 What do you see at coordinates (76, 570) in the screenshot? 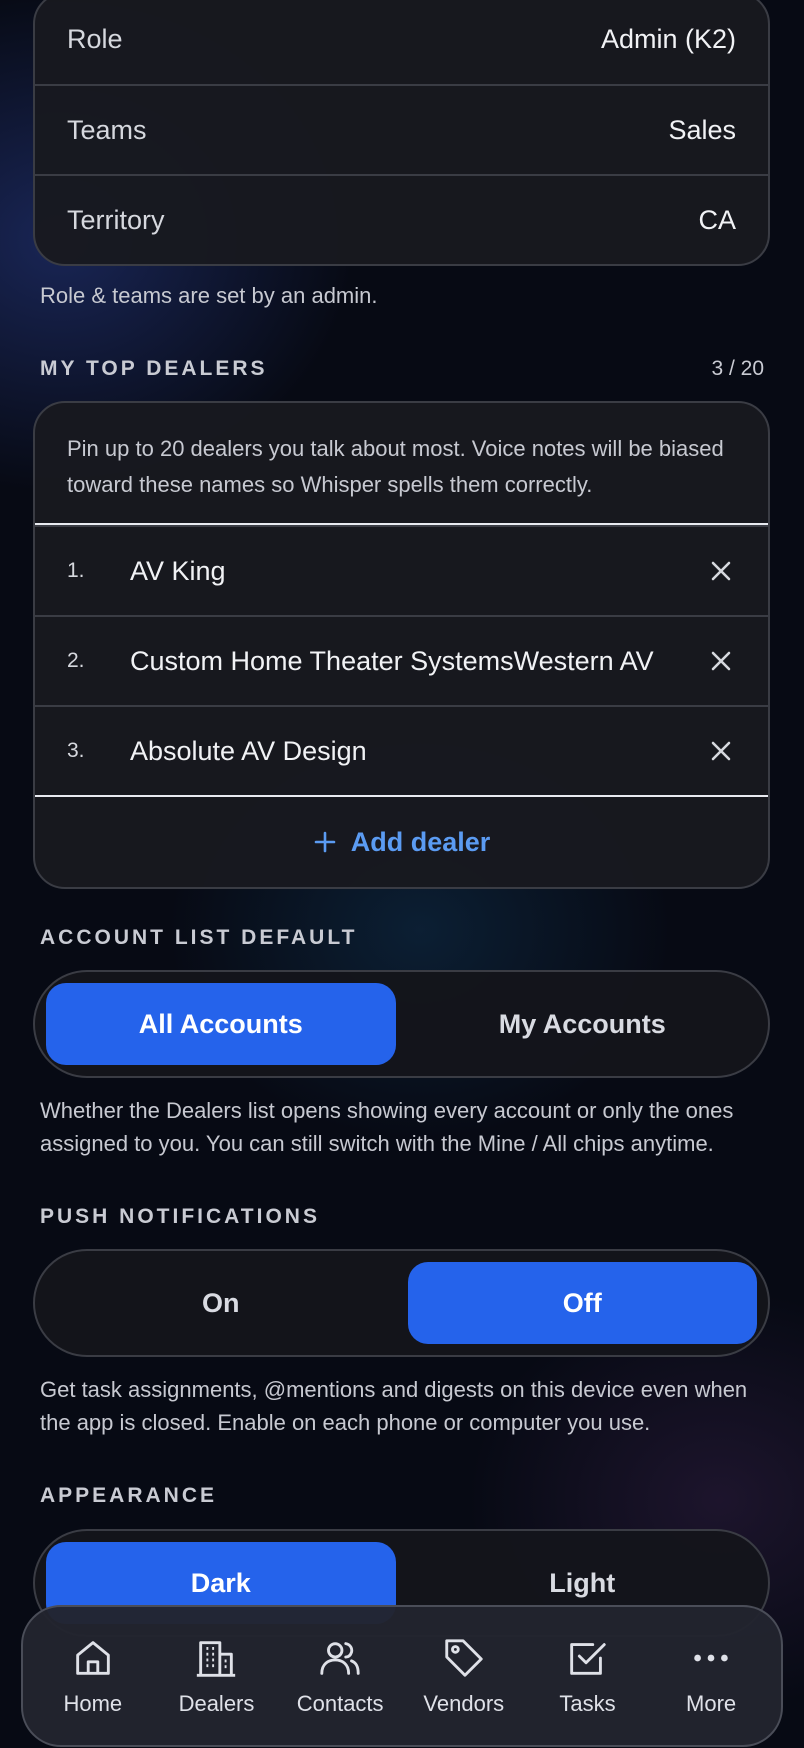
I see `dealer-rank: 1.` at bounding box center [76, 570].